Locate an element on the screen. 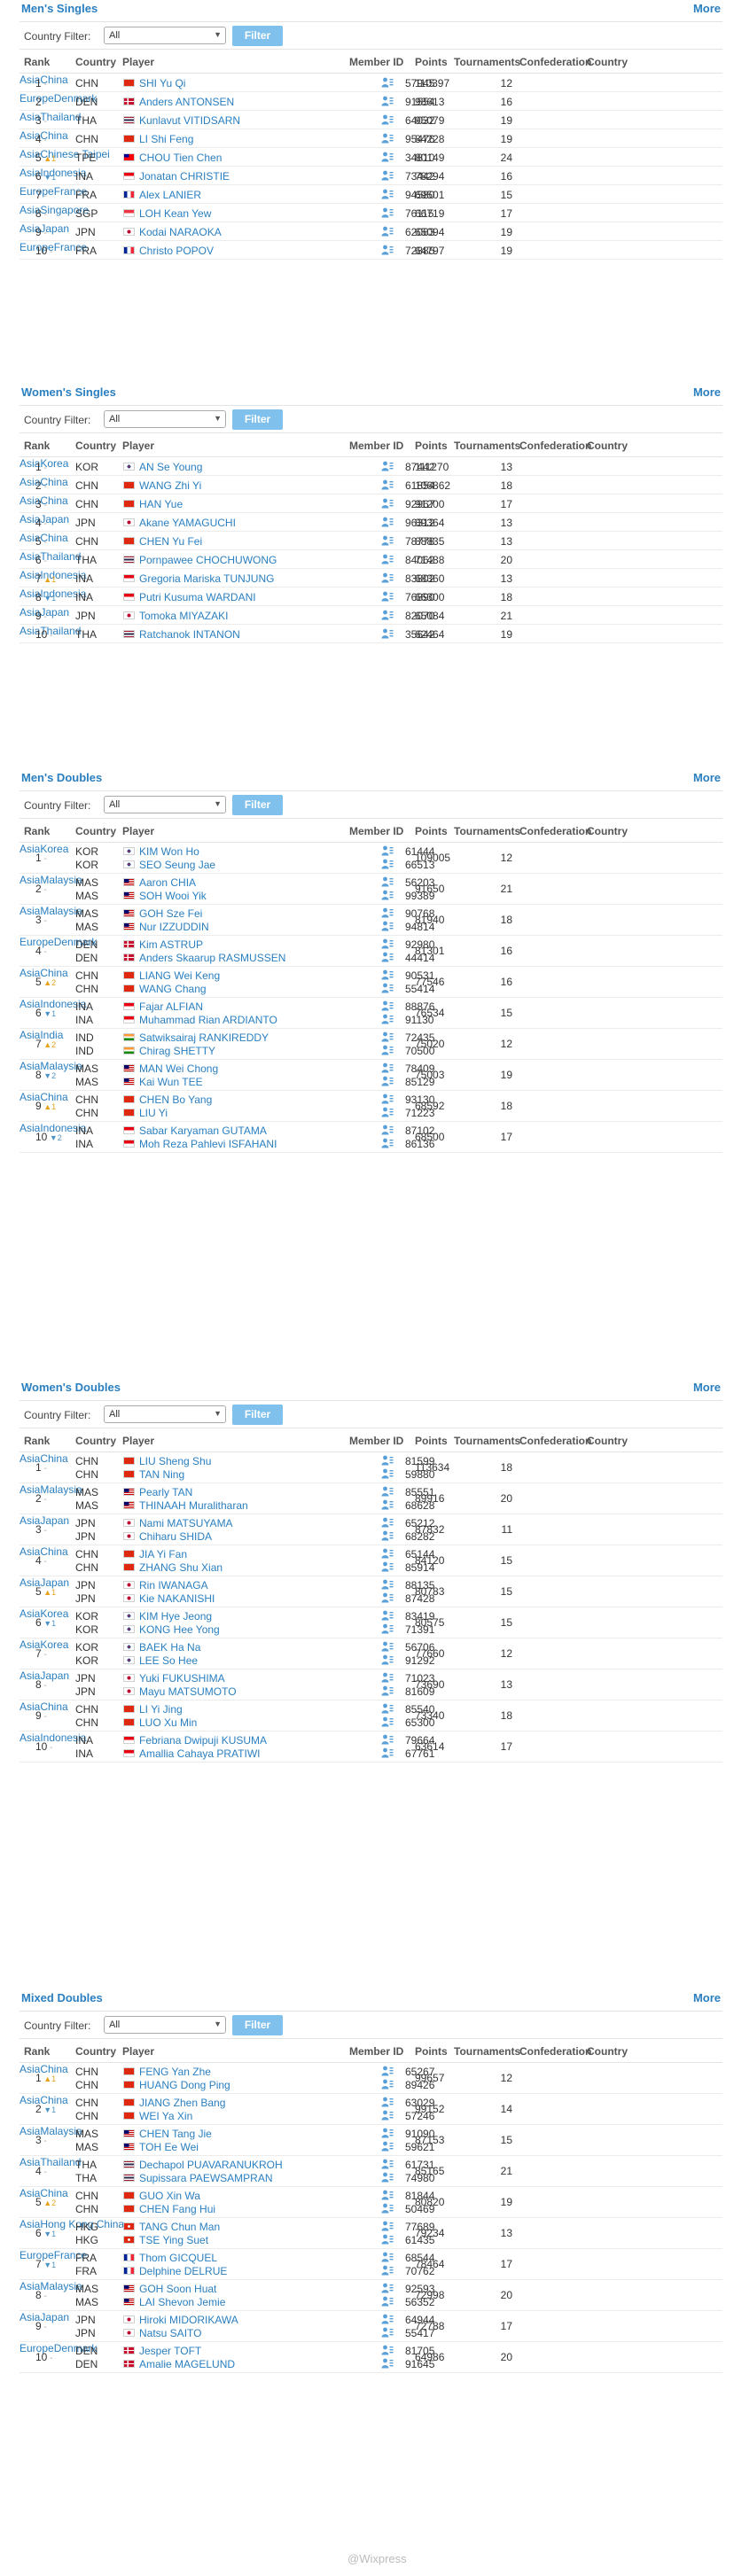  player-name-link: Rin IWANAGA is located at coordinates (173, 1586).